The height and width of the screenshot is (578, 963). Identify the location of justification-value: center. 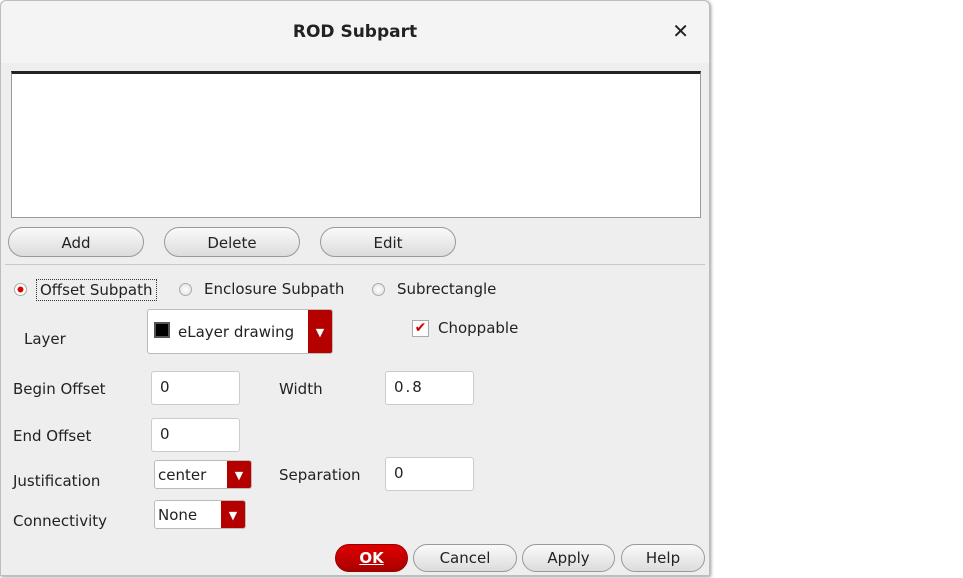
(182, 475).